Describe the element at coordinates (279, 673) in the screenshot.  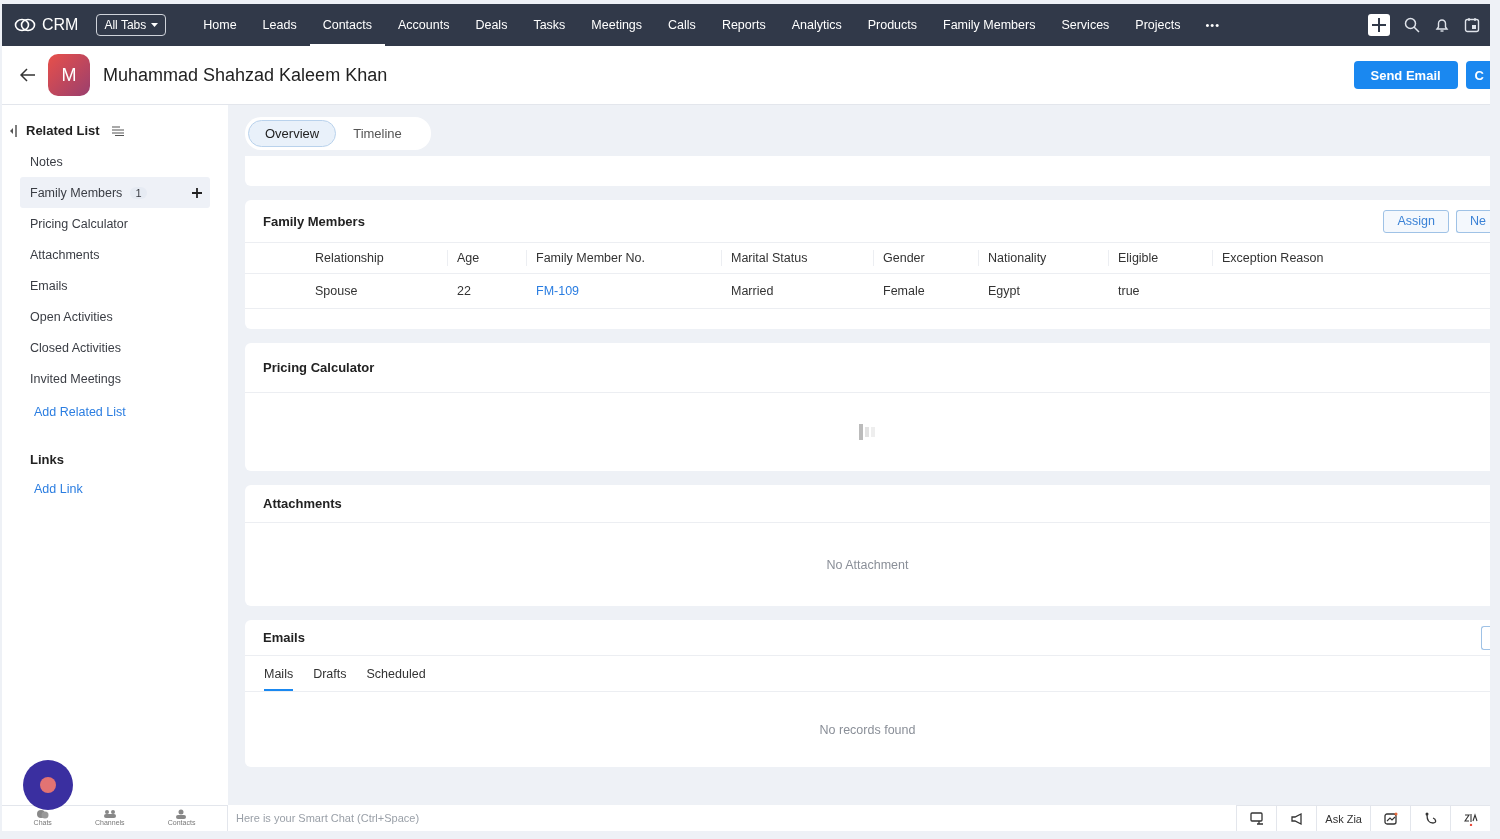
I see `email-tab: Mails` at that location.